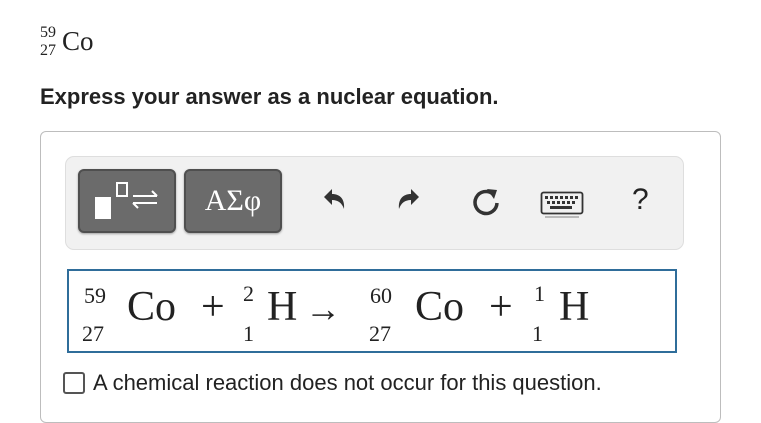 The width and height of the screenshot is (761, 423). I want to click on term4-mass-number: 1, so click(539, 293).